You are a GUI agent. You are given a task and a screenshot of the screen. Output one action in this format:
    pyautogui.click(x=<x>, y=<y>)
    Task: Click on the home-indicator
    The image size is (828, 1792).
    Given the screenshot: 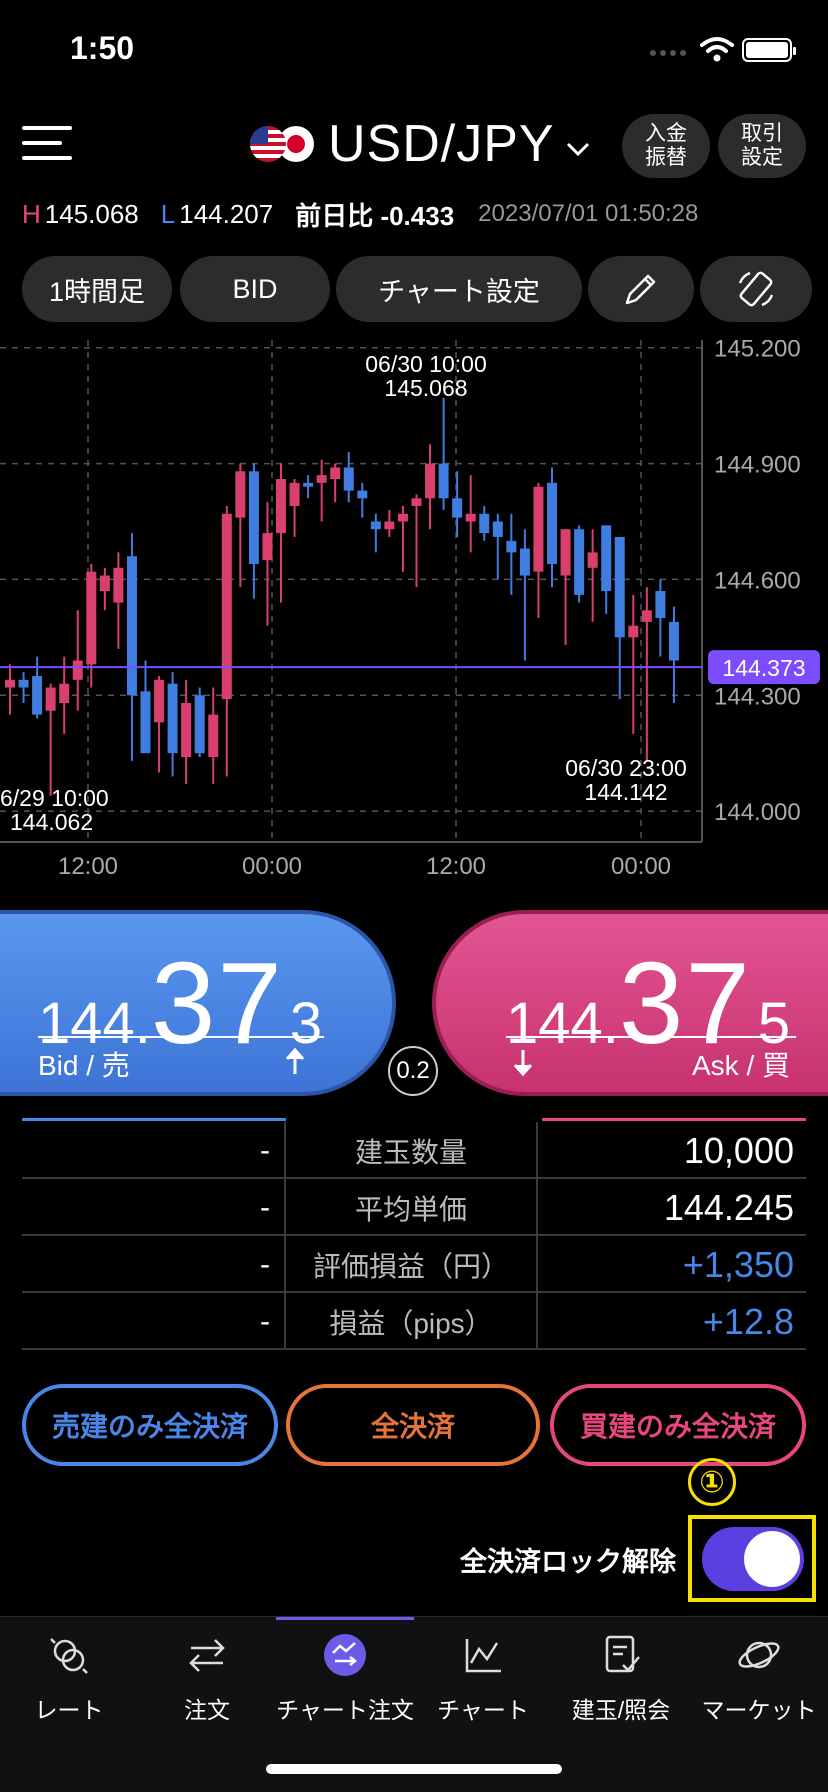 What is the action you would take?
    pyautogui.click(x=414, y=1769)
    